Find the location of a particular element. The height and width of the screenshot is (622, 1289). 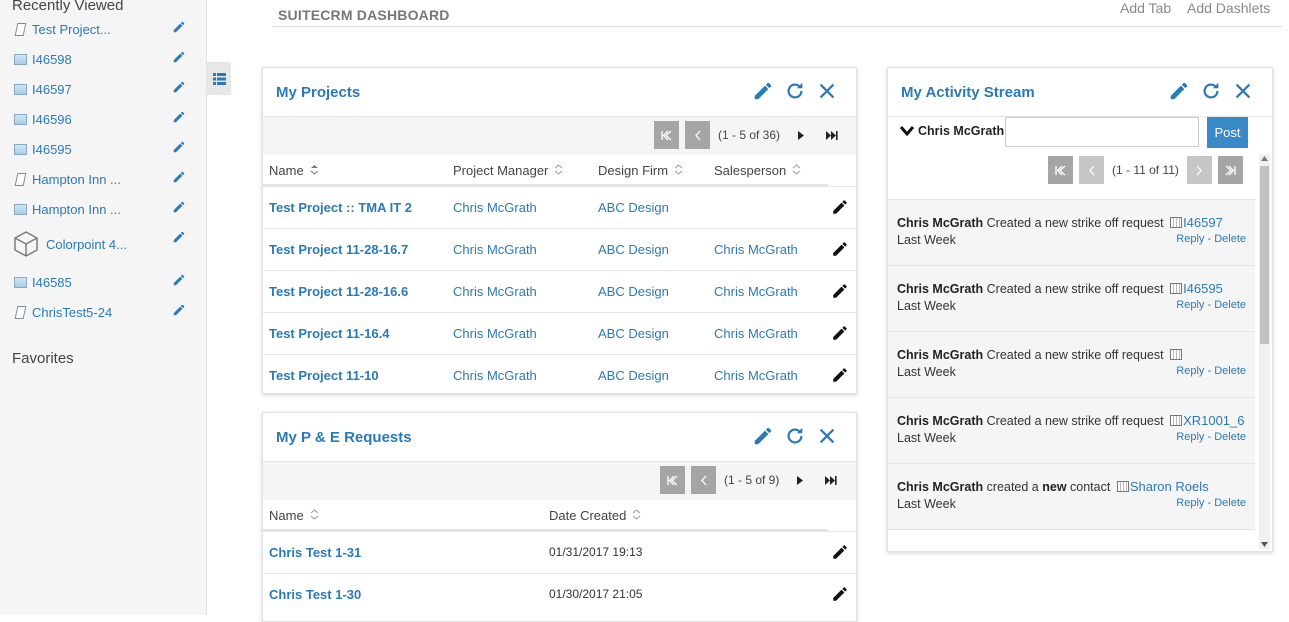

column-header-project-manager: Project Manager is located at coordinates (508, 170).